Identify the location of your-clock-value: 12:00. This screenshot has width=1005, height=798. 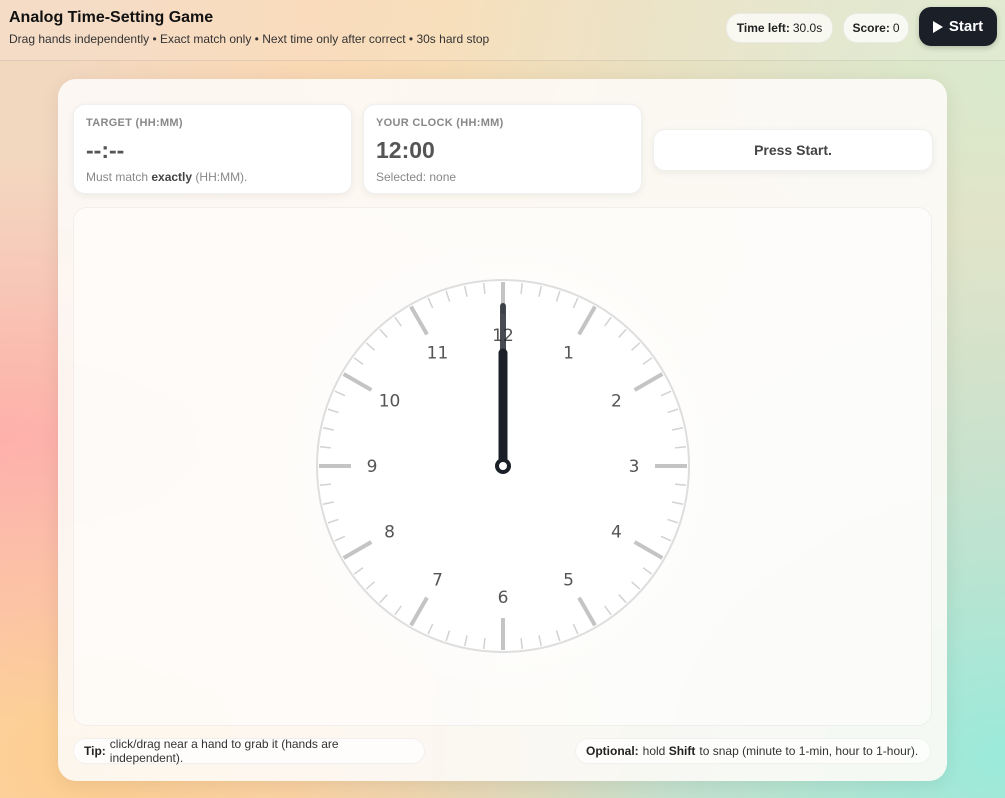
(405, 150).